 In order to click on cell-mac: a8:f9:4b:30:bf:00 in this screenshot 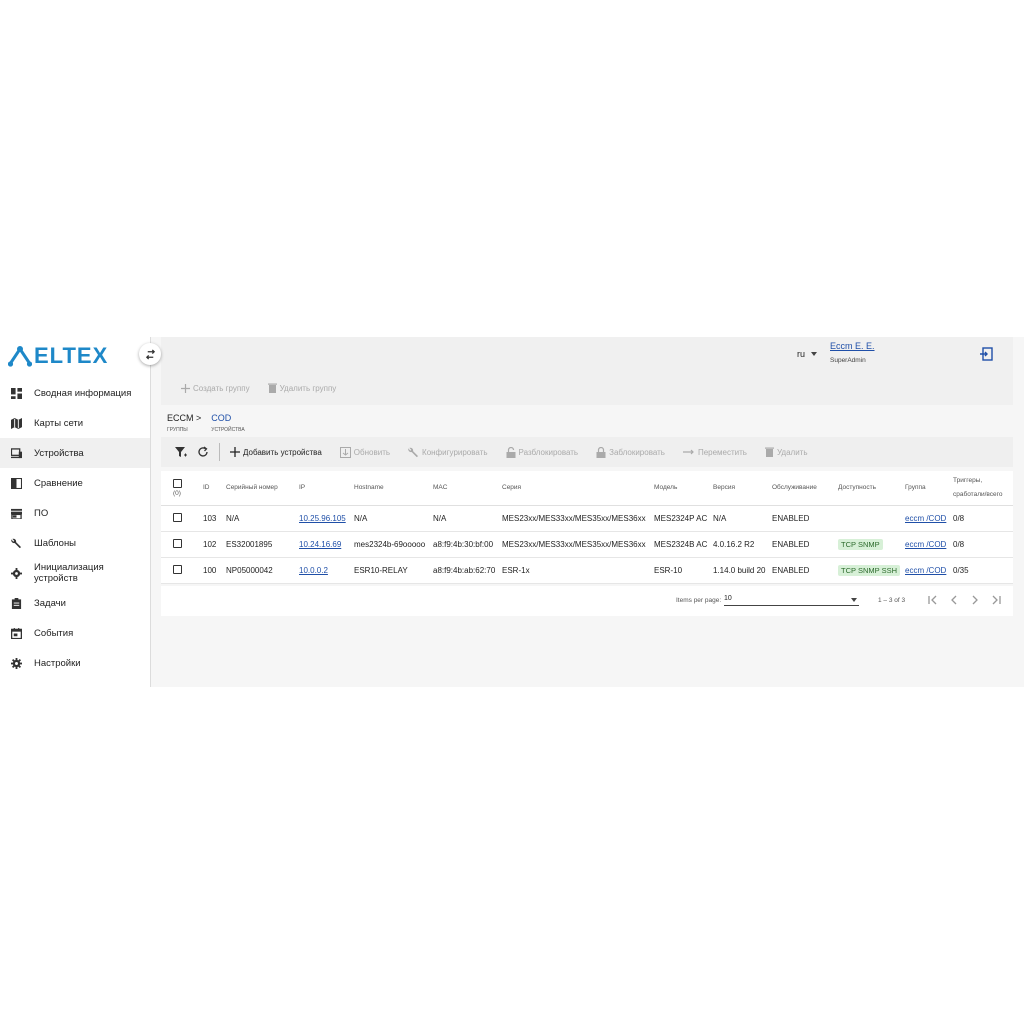, I will do `click(465, 544)`.